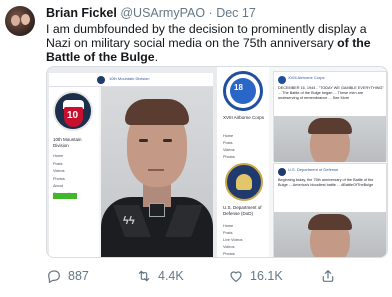 The height and width of the screenshot is (297, 392). I want to click on retweet-count: 4.4K, so click(171, 276).